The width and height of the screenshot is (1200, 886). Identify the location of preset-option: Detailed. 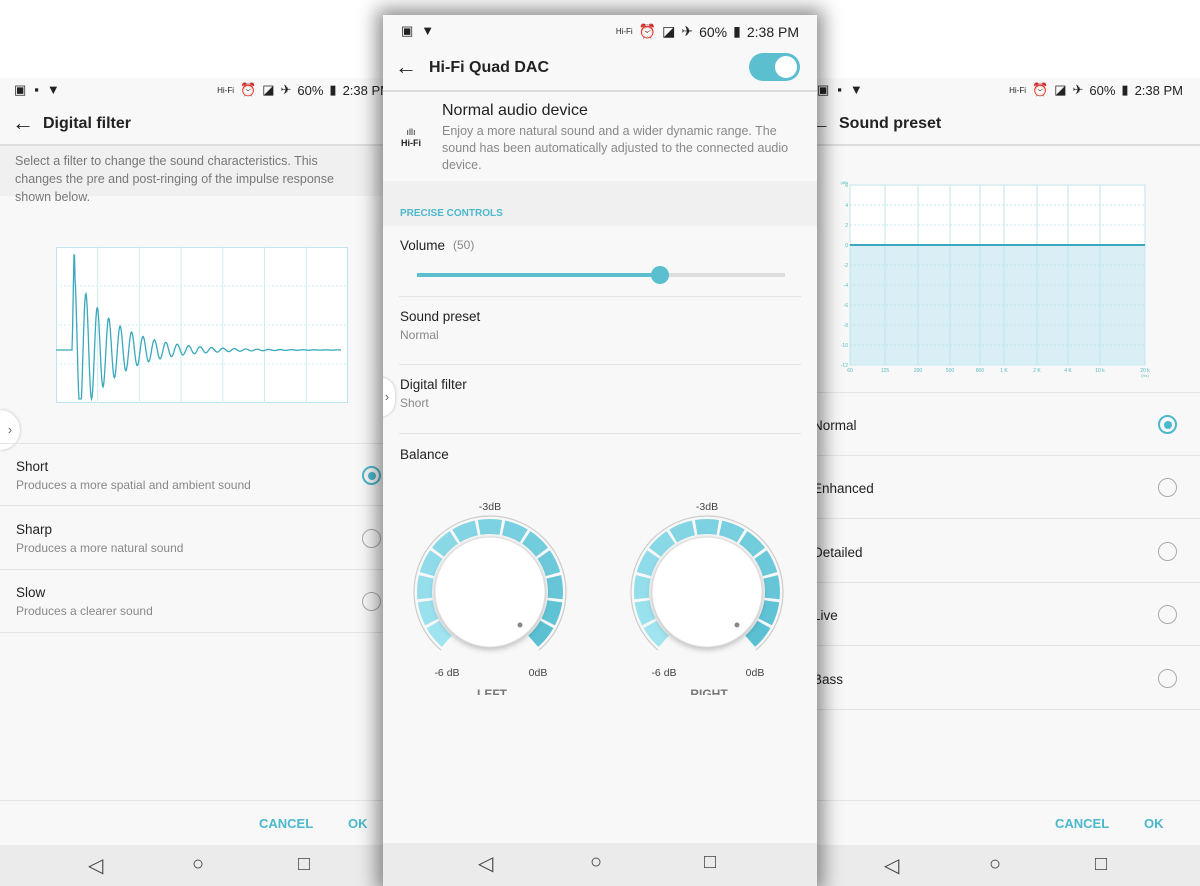
(1008, 551).